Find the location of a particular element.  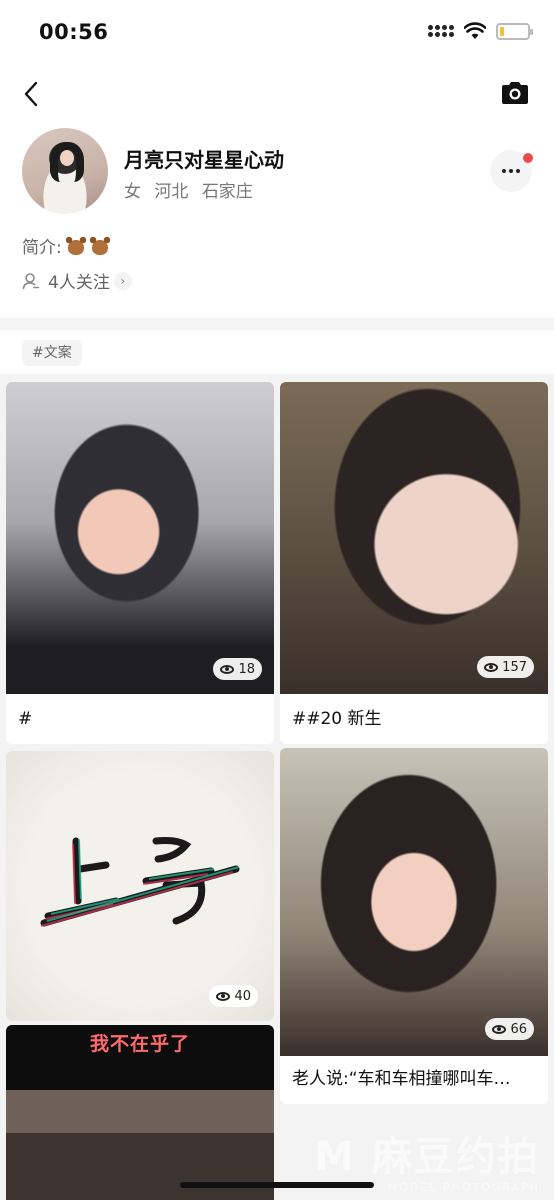

view-count-badge: 157 is located at coordinates (505, 667).